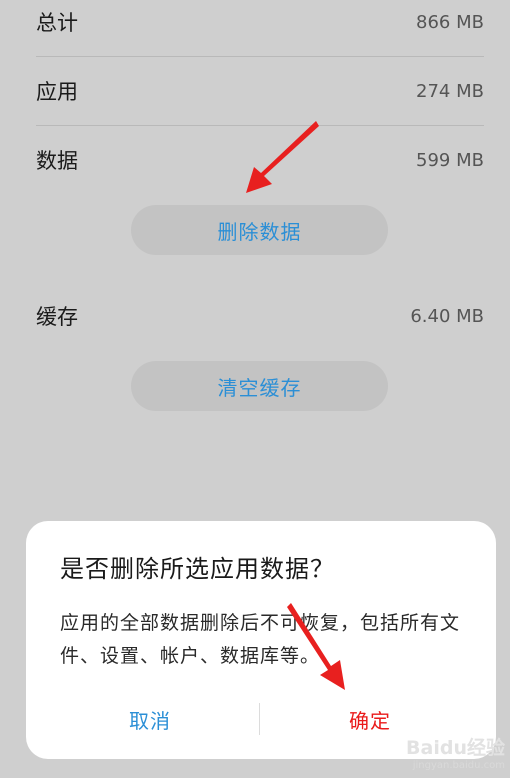 The width and height of the screenshot is (510, 778). What do you see at coordinates (57, 317) in the screenshot?
I see `storage-cache-label: 缓存` at bounding box center [57, 317].